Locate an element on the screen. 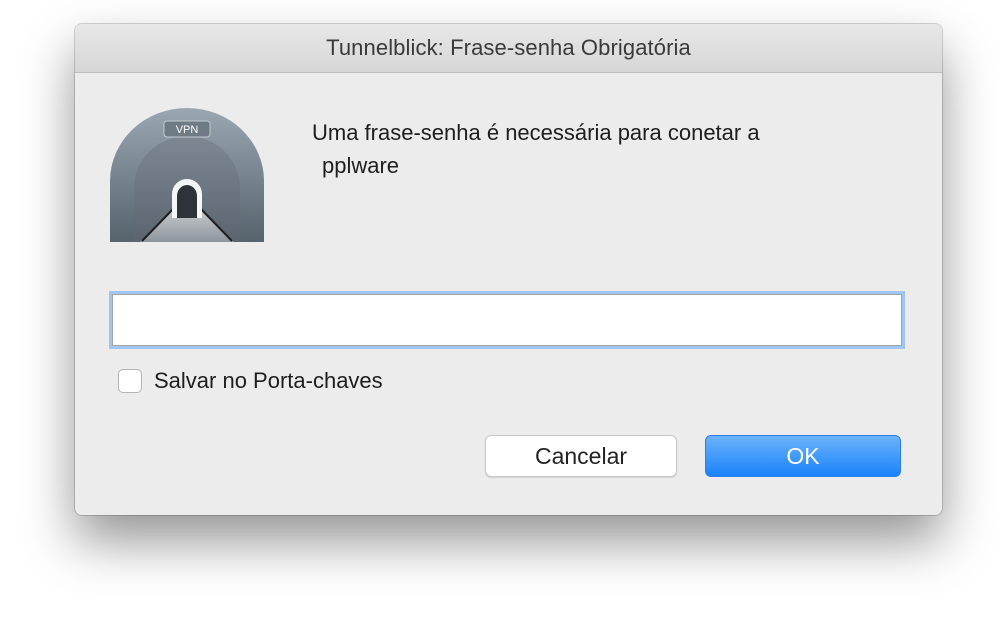  vpn-badge-text: VPN is located at coordinates (187, 130).